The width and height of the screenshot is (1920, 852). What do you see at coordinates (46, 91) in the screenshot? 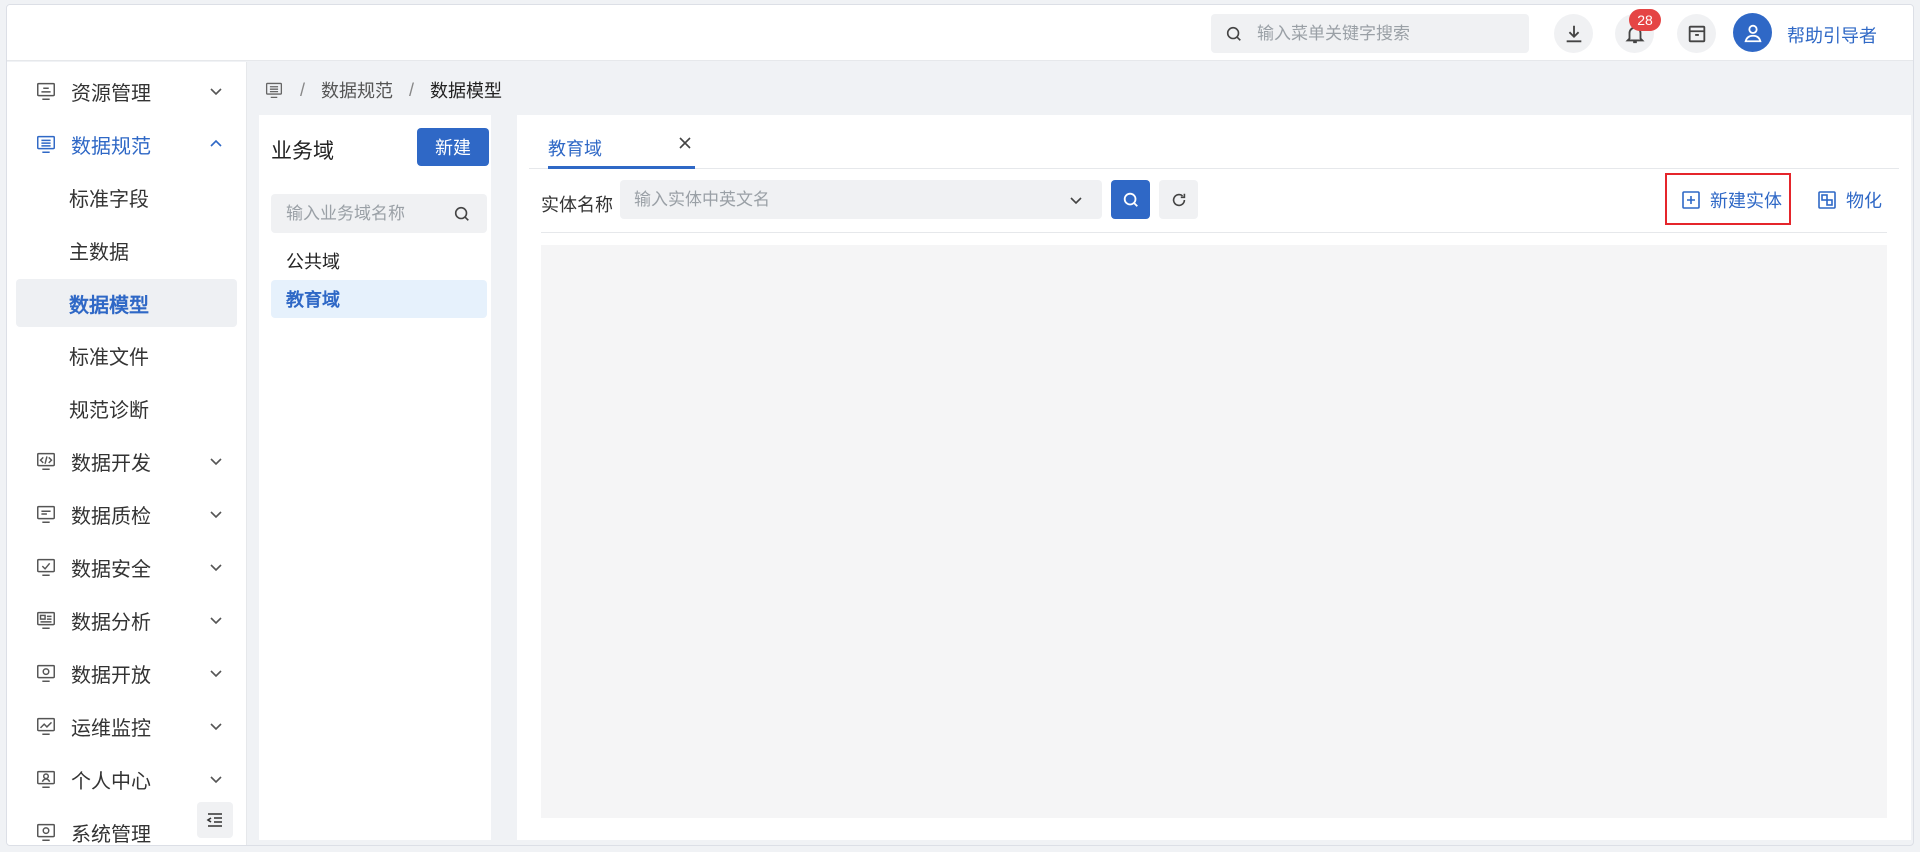
I see `monitor-icon` at bounding box center [46, 91].